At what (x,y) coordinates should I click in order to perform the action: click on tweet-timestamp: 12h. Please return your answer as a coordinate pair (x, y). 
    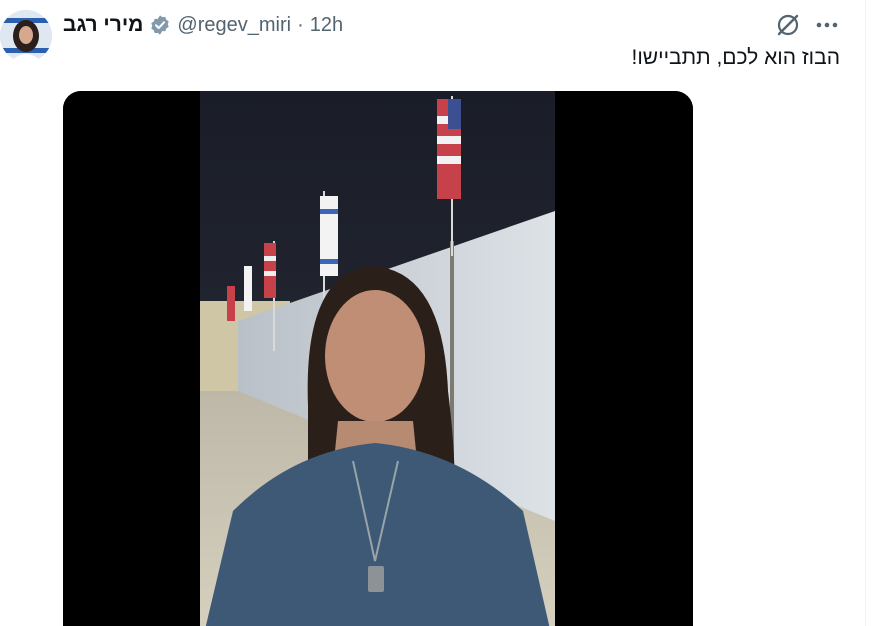
    Looking at the image, I should click on (326, 25).